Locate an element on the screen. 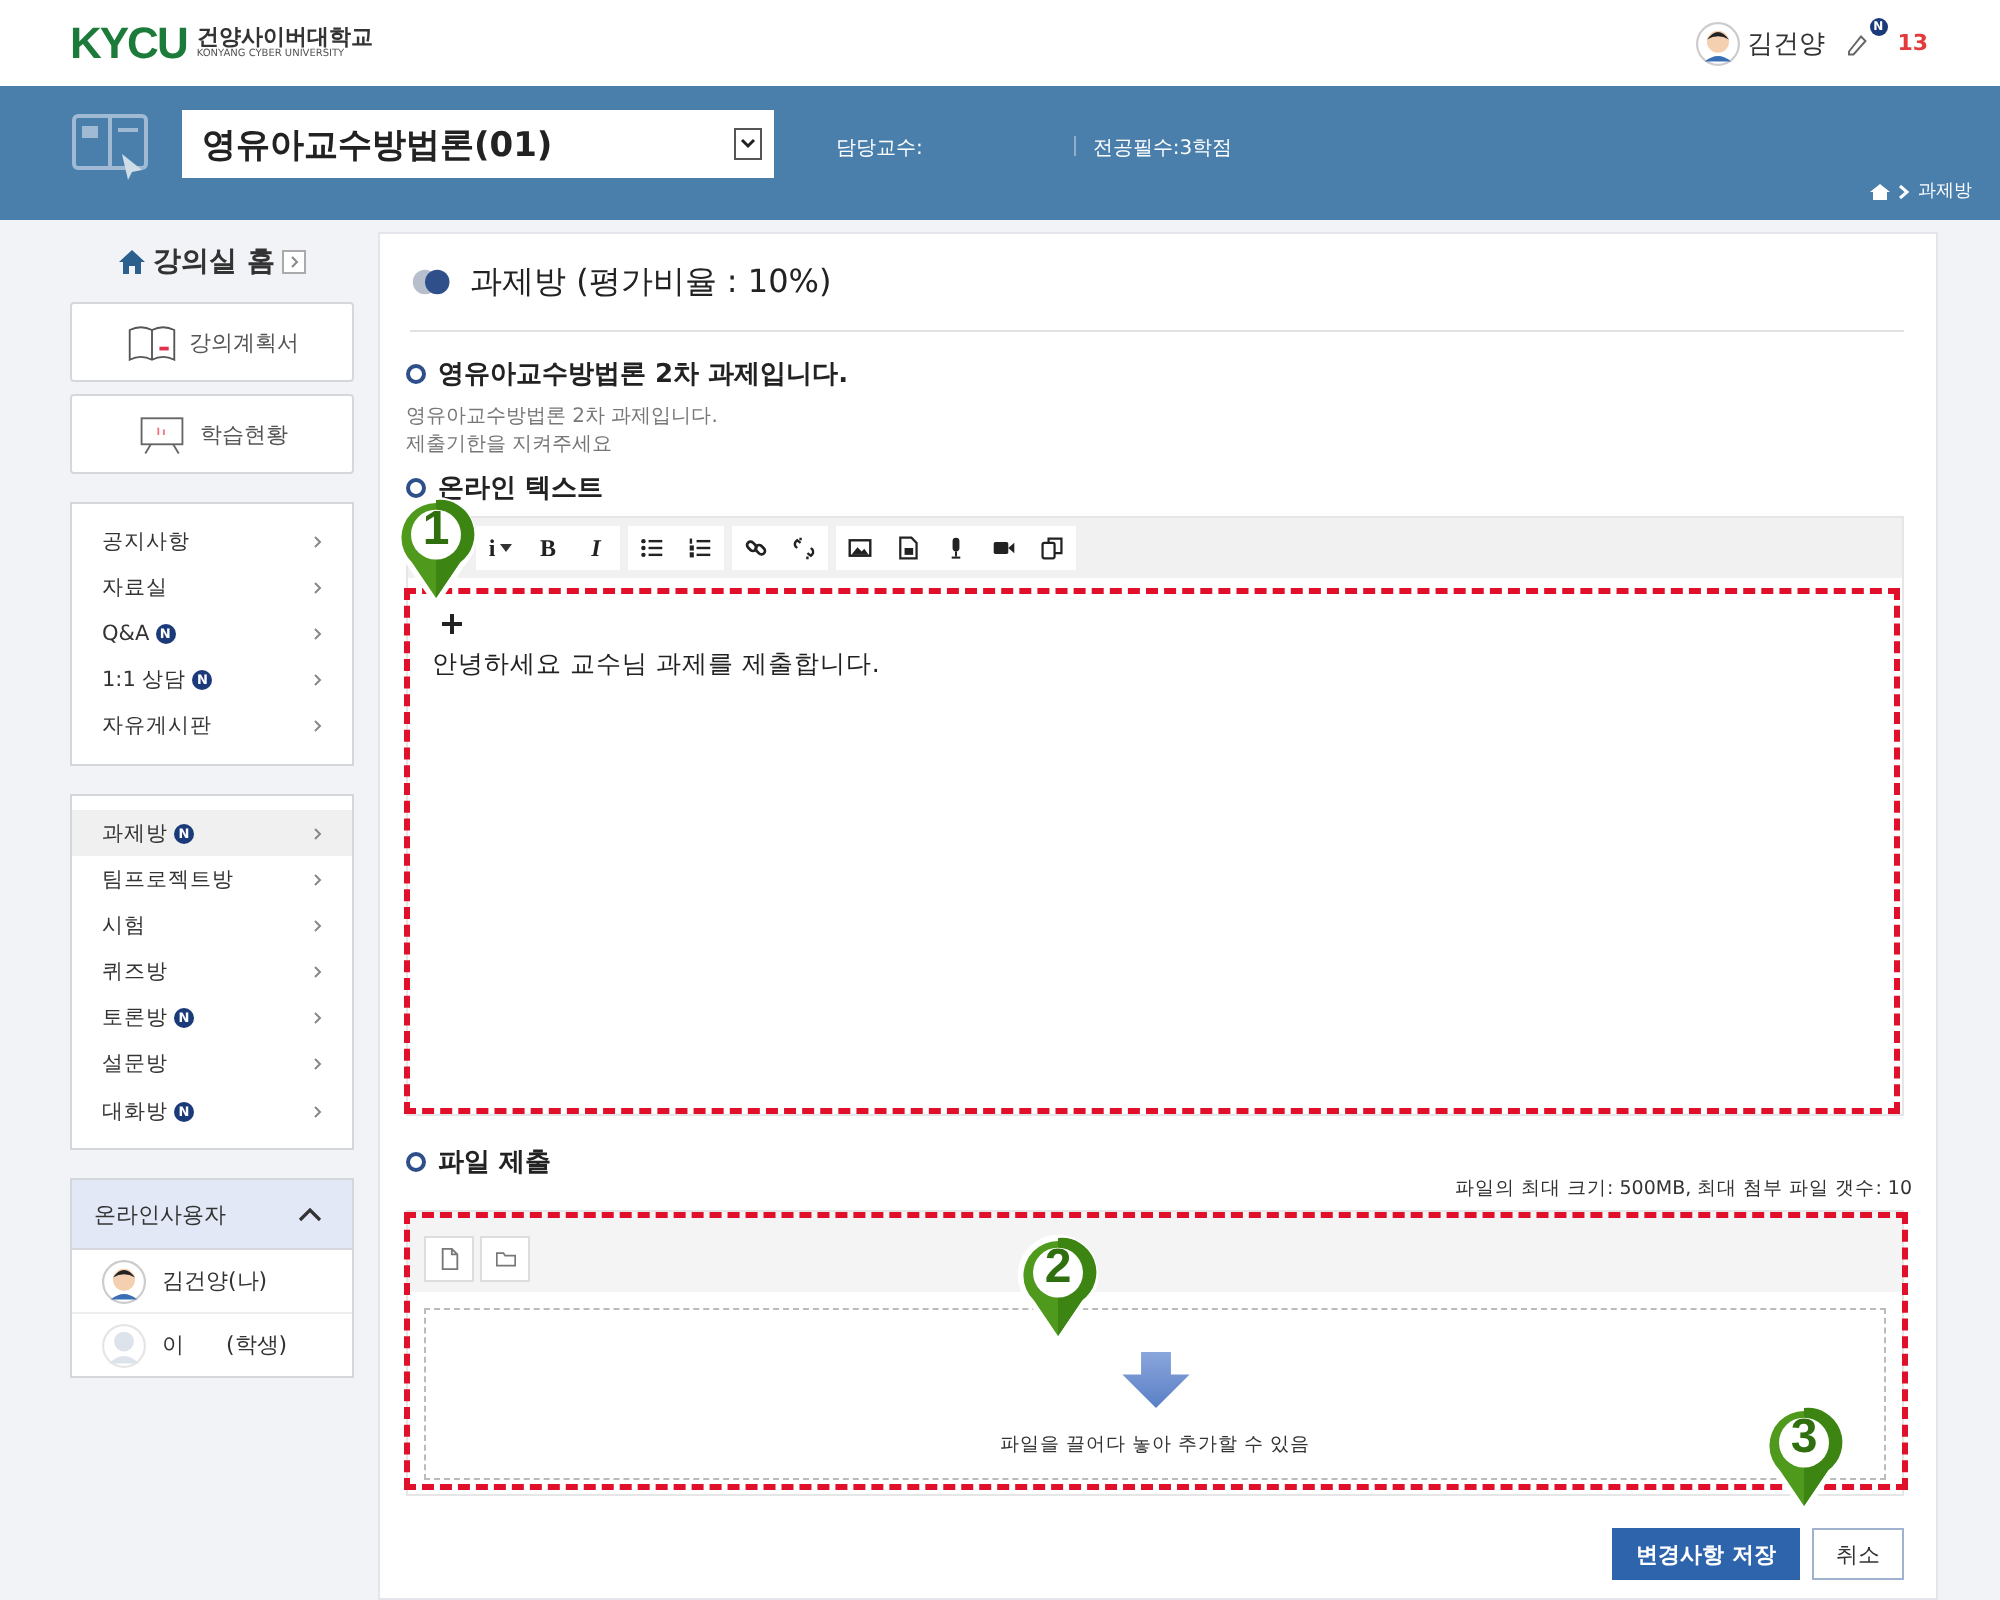 The width and height of the screenshot is (2000, 1600). create-folder-button is located at coordinates (505, 1258).